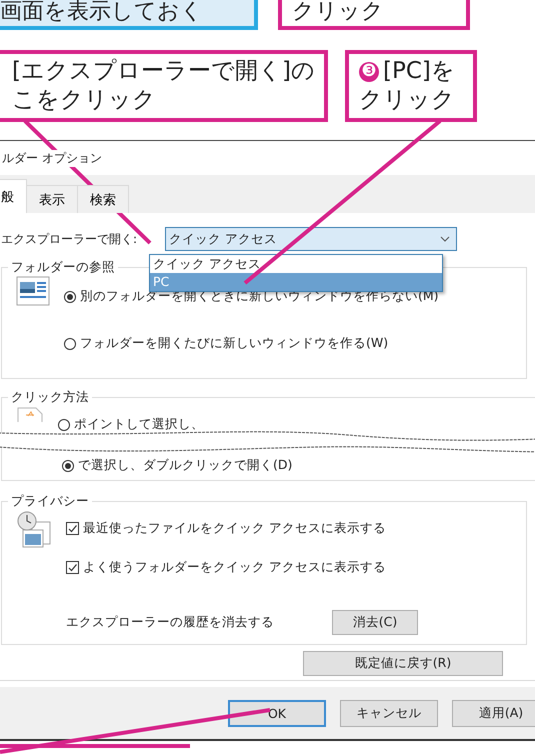 This screenshot has width=535, height=756. What do you see at coordinates (375, 622) in the screenshot?
I see `clear-button: 消去(C)` at bounding box center [375, 622].